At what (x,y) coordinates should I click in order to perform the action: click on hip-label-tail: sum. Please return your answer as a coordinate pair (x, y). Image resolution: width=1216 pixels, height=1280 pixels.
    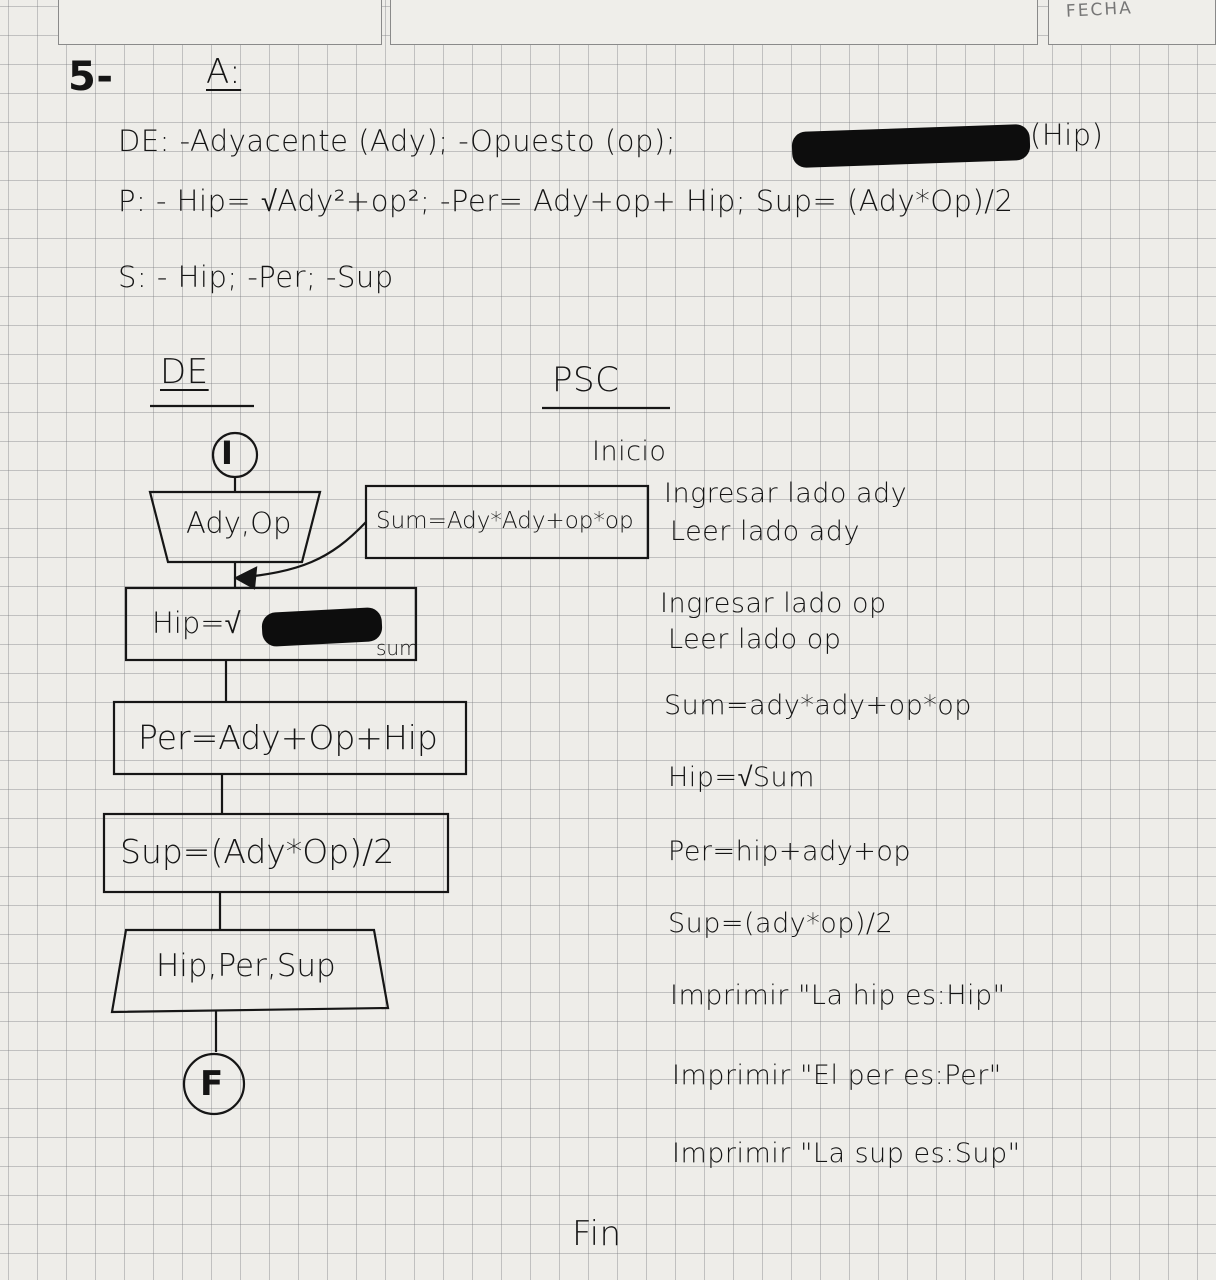
    Looking at the image, I should click on (397, 648).